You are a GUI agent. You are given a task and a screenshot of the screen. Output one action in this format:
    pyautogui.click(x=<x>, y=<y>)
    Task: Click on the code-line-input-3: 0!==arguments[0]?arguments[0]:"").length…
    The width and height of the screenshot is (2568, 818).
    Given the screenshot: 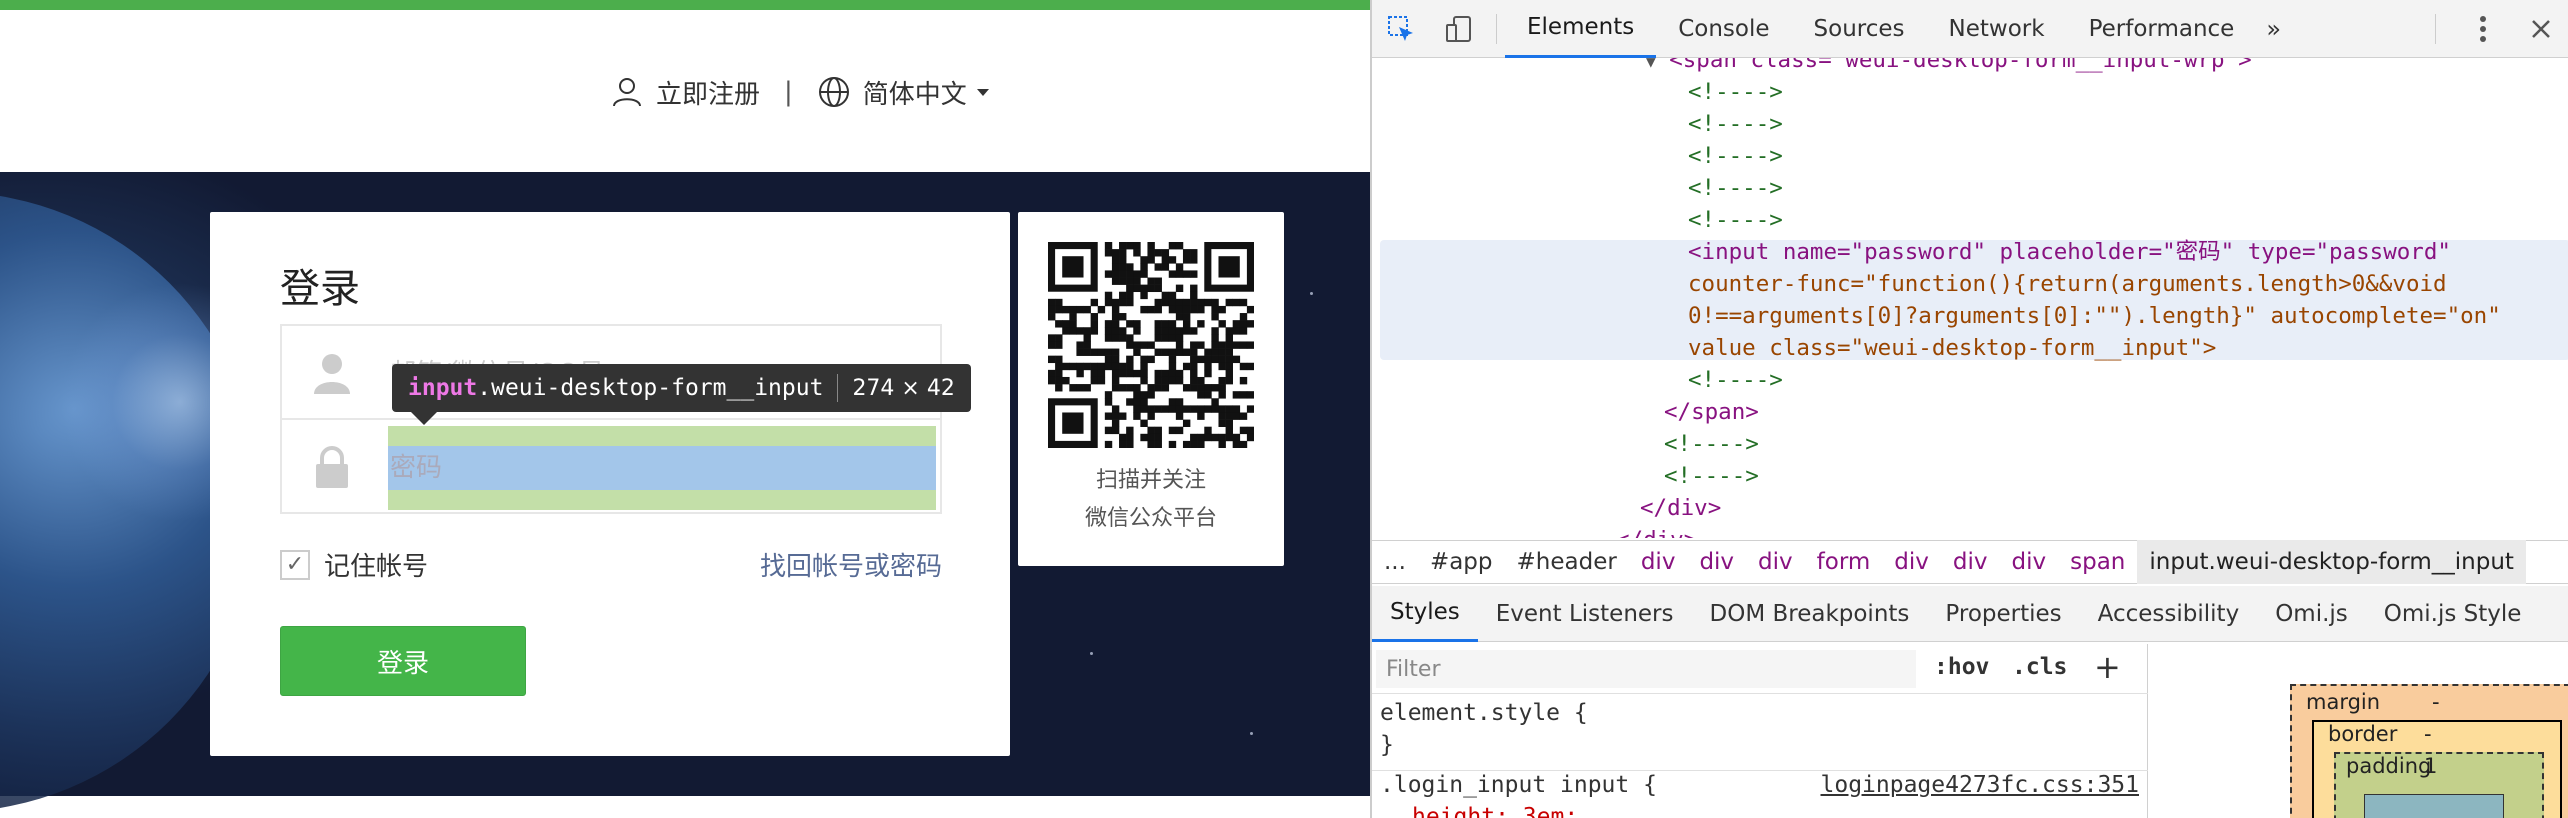 What is the action you would take?
    pyautogui.click(x=2094, y=316)
    